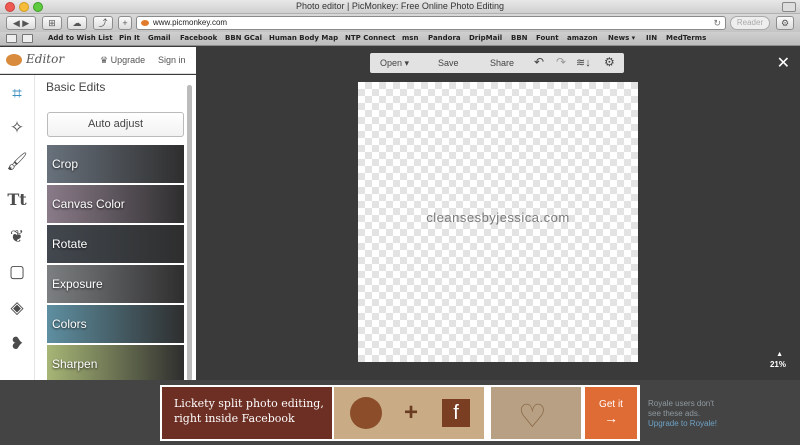 The image size is (800, 445). I want to click on editor-header: Editor ♛ Upgrade Sign in, so click(98, 60).